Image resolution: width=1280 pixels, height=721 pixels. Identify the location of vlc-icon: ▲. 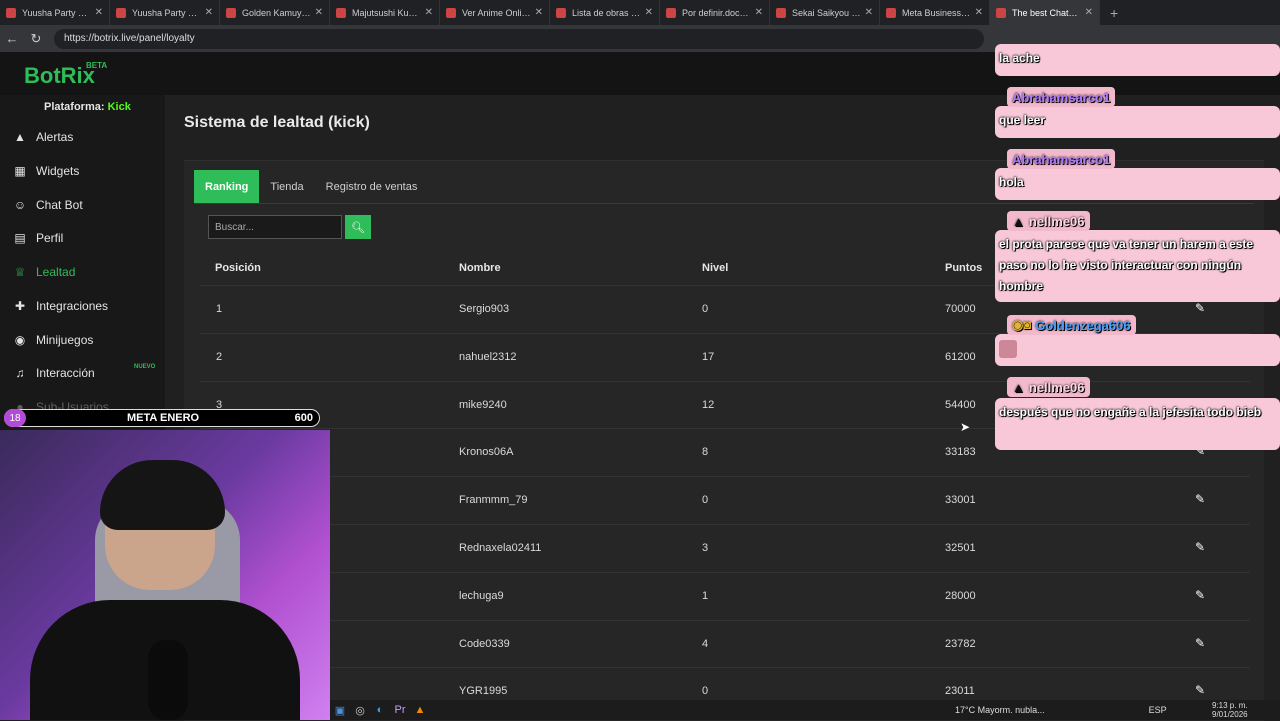
(420, 710).